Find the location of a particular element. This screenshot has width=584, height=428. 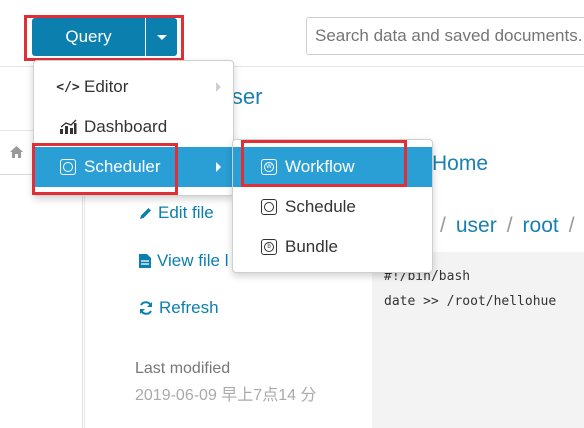

menu-item-bundle: b Bundle is located at coordinates (332, 247).